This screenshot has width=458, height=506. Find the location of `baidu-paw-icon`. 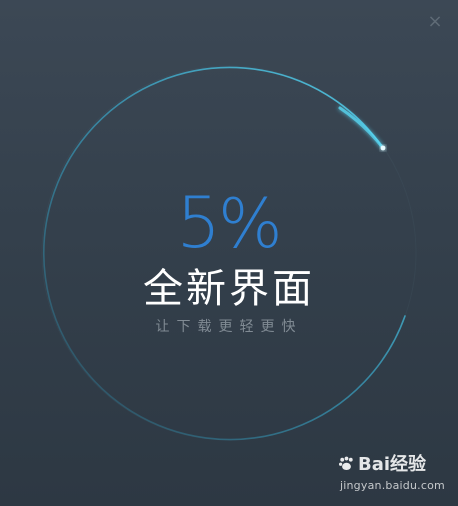

baidu-paw-icon is located at coordinates (345, 463).